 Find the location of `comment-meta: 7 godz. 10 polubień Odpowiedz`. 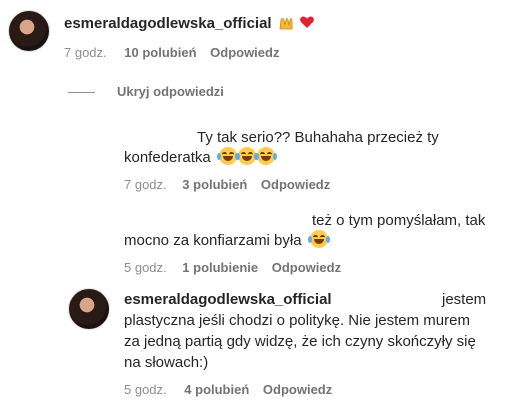

comment-meta: 7 godz. 10 polubień Odpowiedz is located at coordinates (171, 52).